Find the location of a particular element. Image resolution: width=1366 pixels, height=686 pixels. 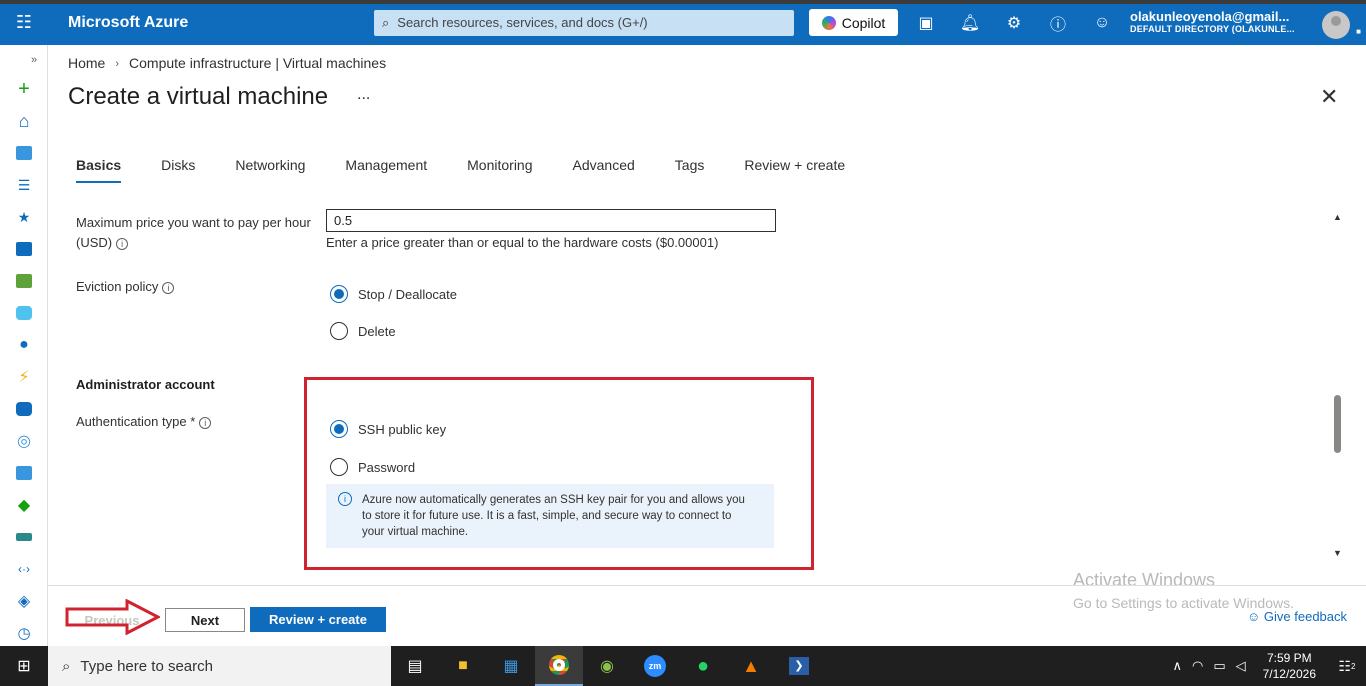

virtual-network-icon: ‹·› is located at coordinates (24, 569).